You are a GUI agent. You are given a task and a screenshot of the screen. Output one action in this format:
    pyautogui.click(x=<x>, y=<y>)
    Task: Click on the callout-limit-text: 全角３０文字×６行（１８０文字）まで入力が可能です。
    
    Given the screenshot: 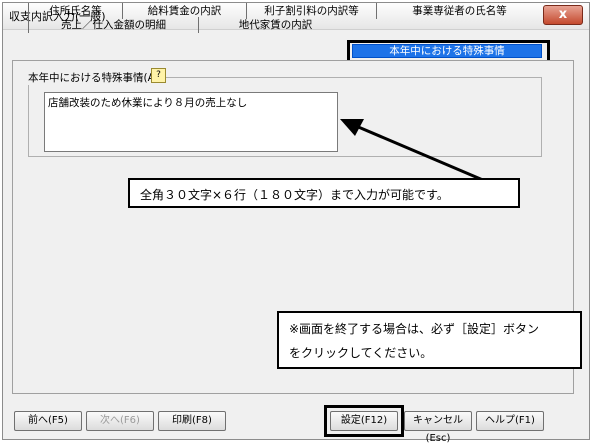 What is the action you would take?
    pyautogui.click(x=294, y=195)
    